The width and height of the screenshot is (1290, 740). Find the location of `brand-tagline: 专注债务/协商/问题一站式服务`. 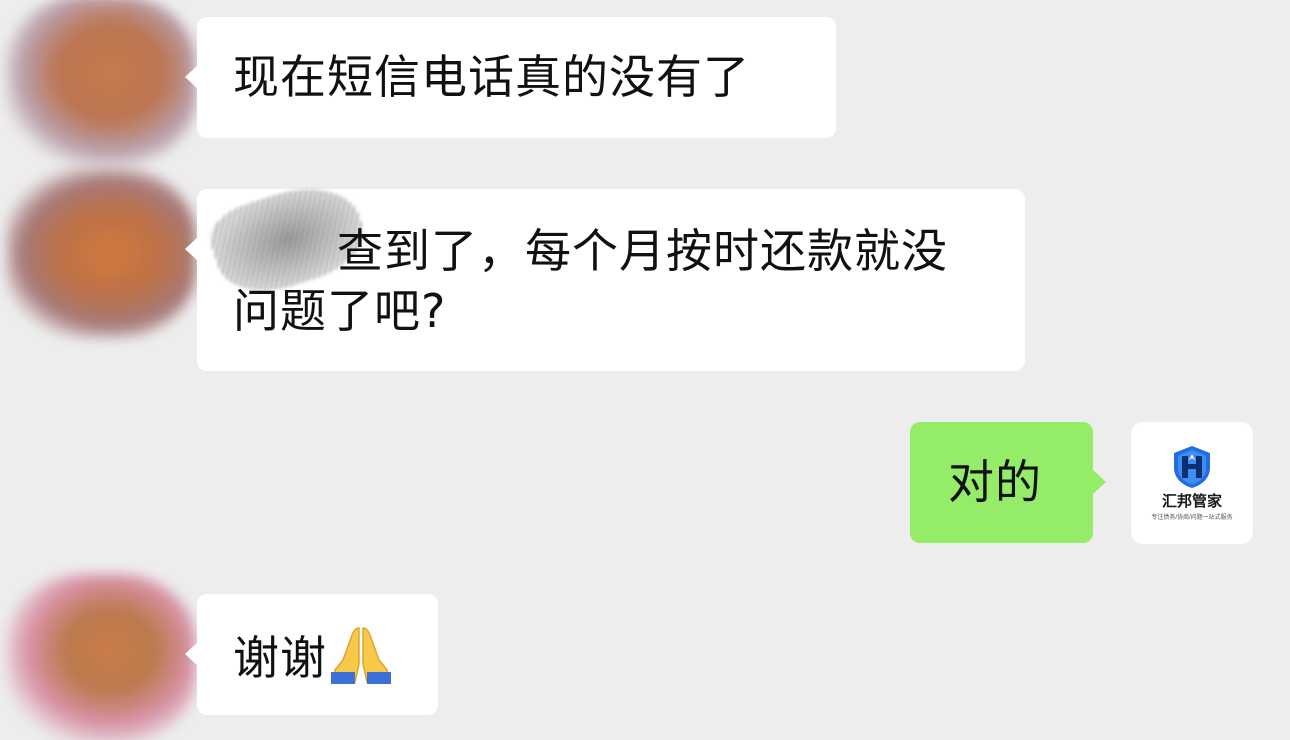

brand-tagline: 专注债务/协商/问题一站式服务 is located at coordinates (1192, 518).